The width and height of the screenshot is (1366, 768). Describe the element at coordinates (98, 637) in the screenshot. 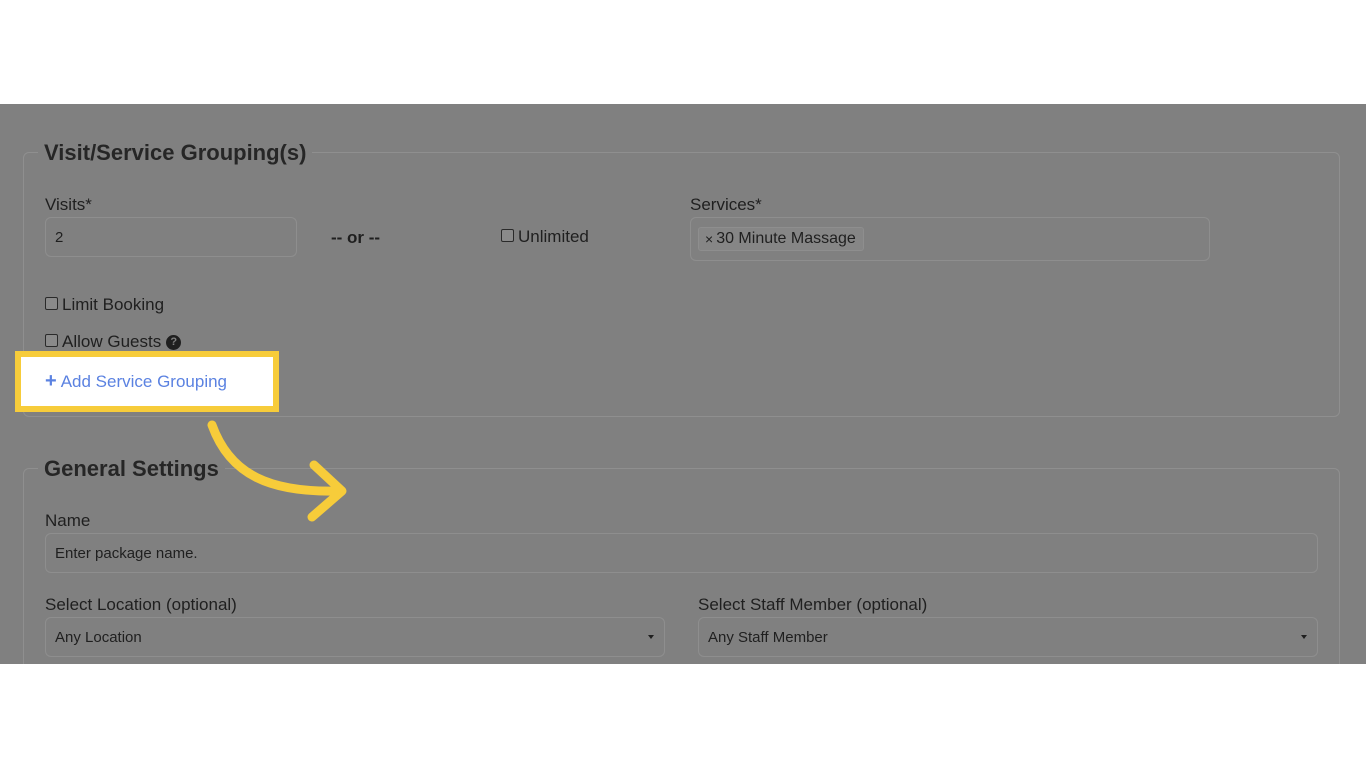

I see `location-value: Any Location` at that location.